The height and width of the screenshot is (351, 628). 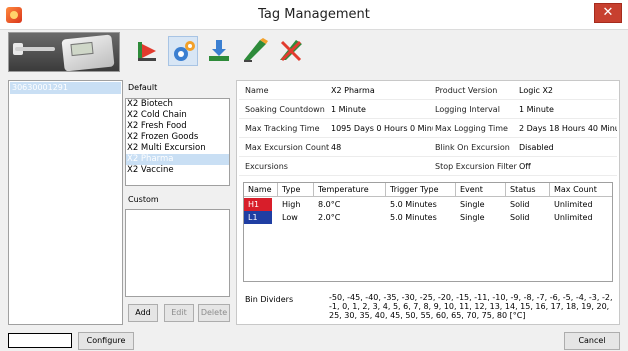 I want to click on configure-button: Configure, so click(x=106, y=341).